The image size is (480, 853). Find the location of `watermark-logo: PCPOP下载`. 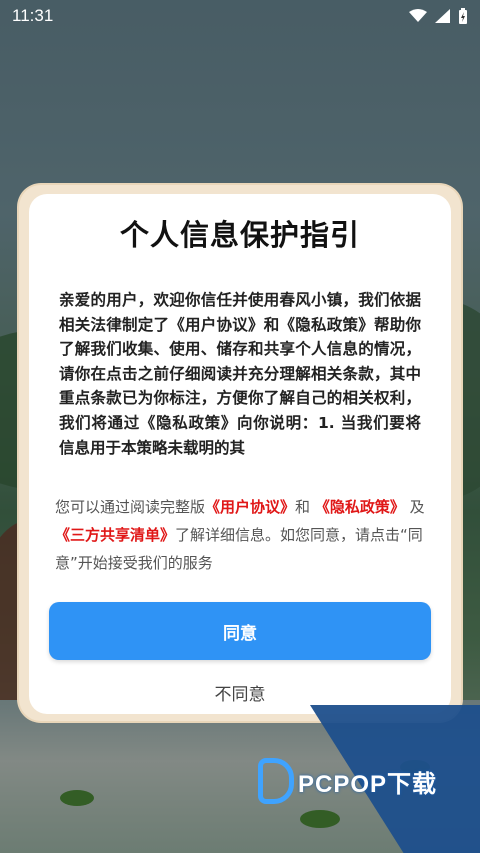

watermark-logo: PCPOP下载 is located at coordinates (347, 781).